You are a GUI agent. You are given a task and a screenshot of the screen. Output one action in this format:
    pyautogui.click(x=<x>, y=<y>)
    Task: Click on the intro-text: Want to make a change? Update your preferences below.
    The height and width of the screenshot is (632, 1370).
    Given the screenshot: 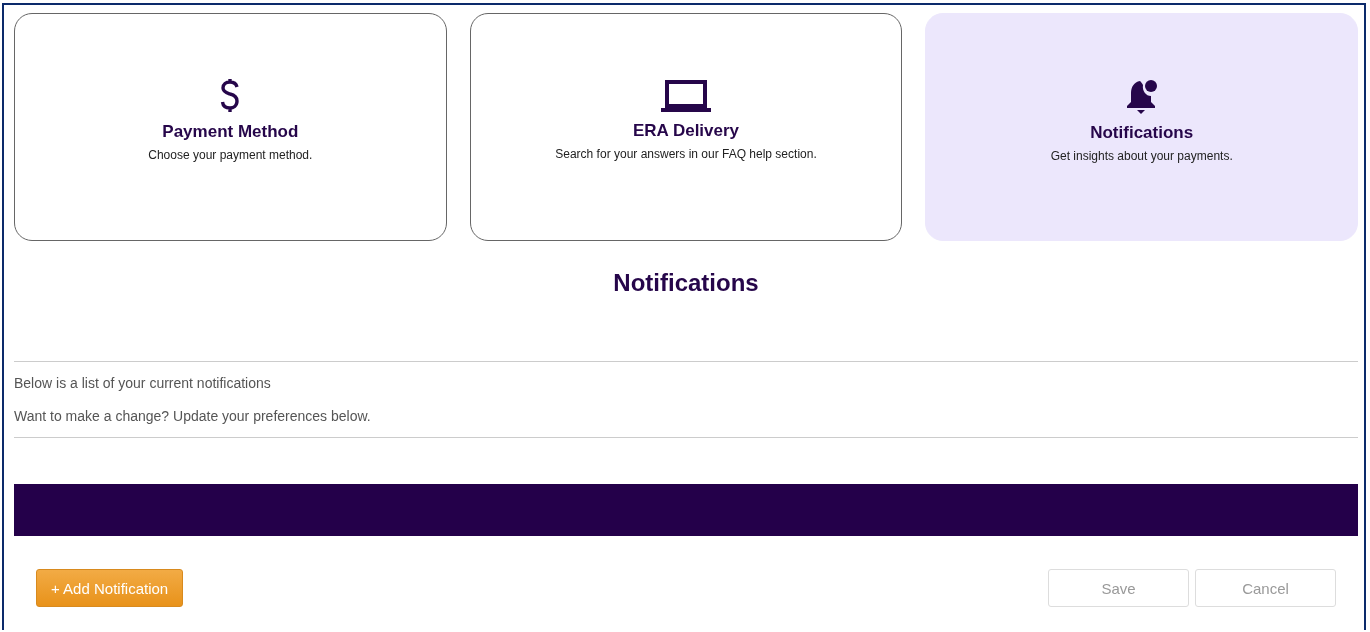 What is the action you would take?
    pyautogui.click(x=192, y=416)
    